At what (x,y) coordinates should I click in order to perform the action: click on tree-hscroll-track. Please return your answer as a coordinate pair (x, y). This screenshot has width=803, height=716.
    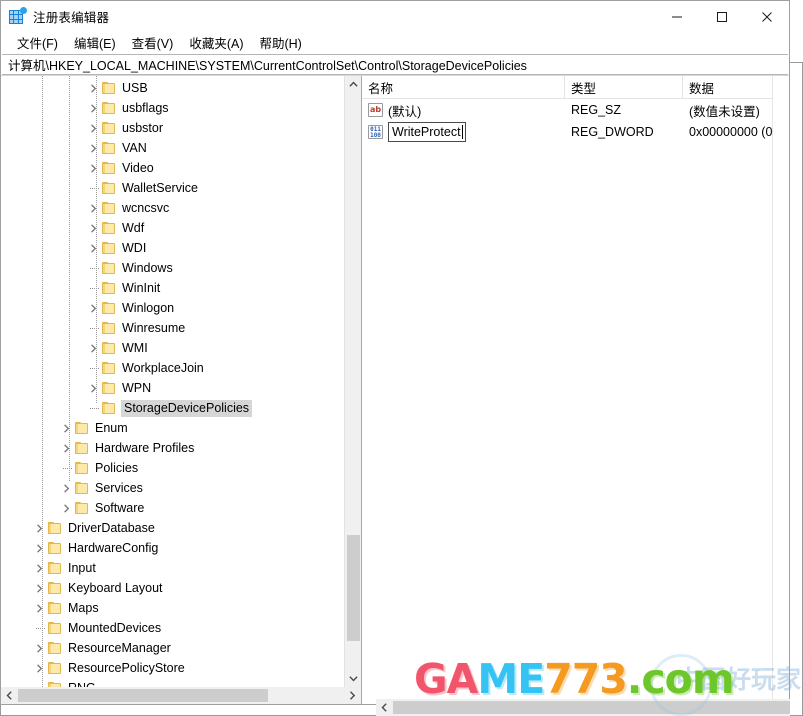
    Looking at the image, I should click on (181, 695).